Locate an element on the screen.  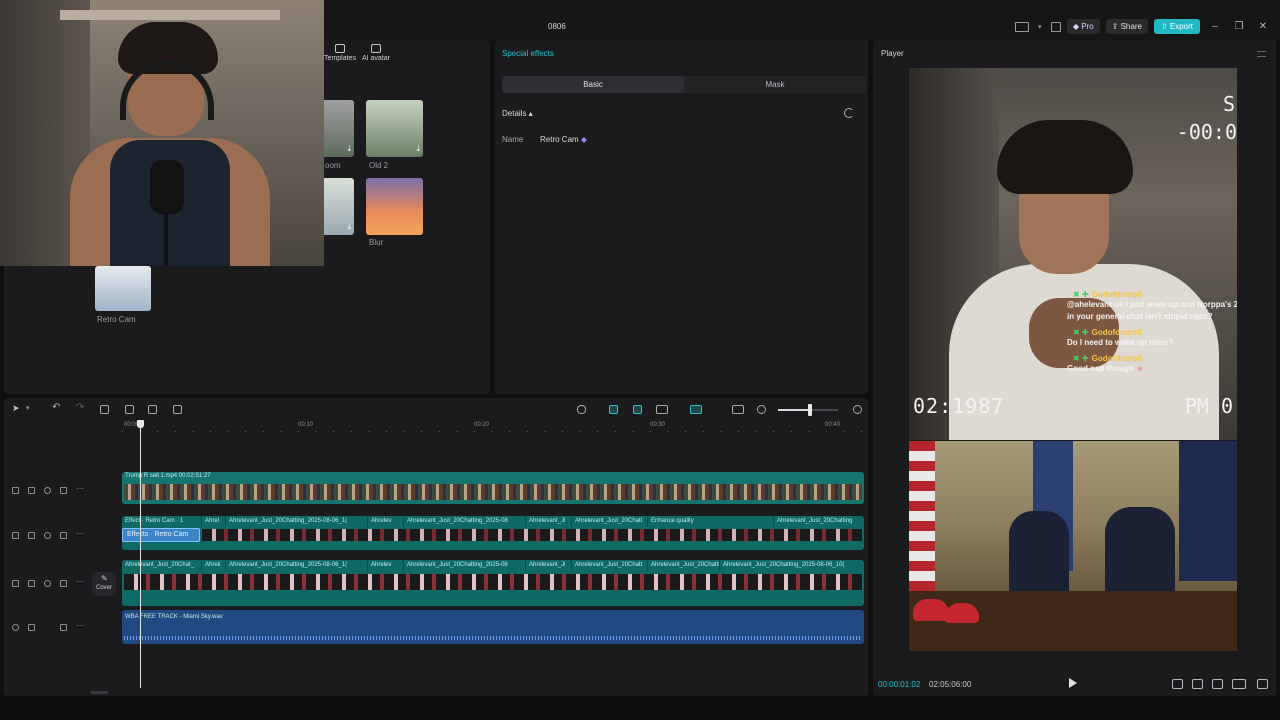
video-clip: Trump R sell 1.mp4 00:02:51:27 is located at coordinates (493, 488).